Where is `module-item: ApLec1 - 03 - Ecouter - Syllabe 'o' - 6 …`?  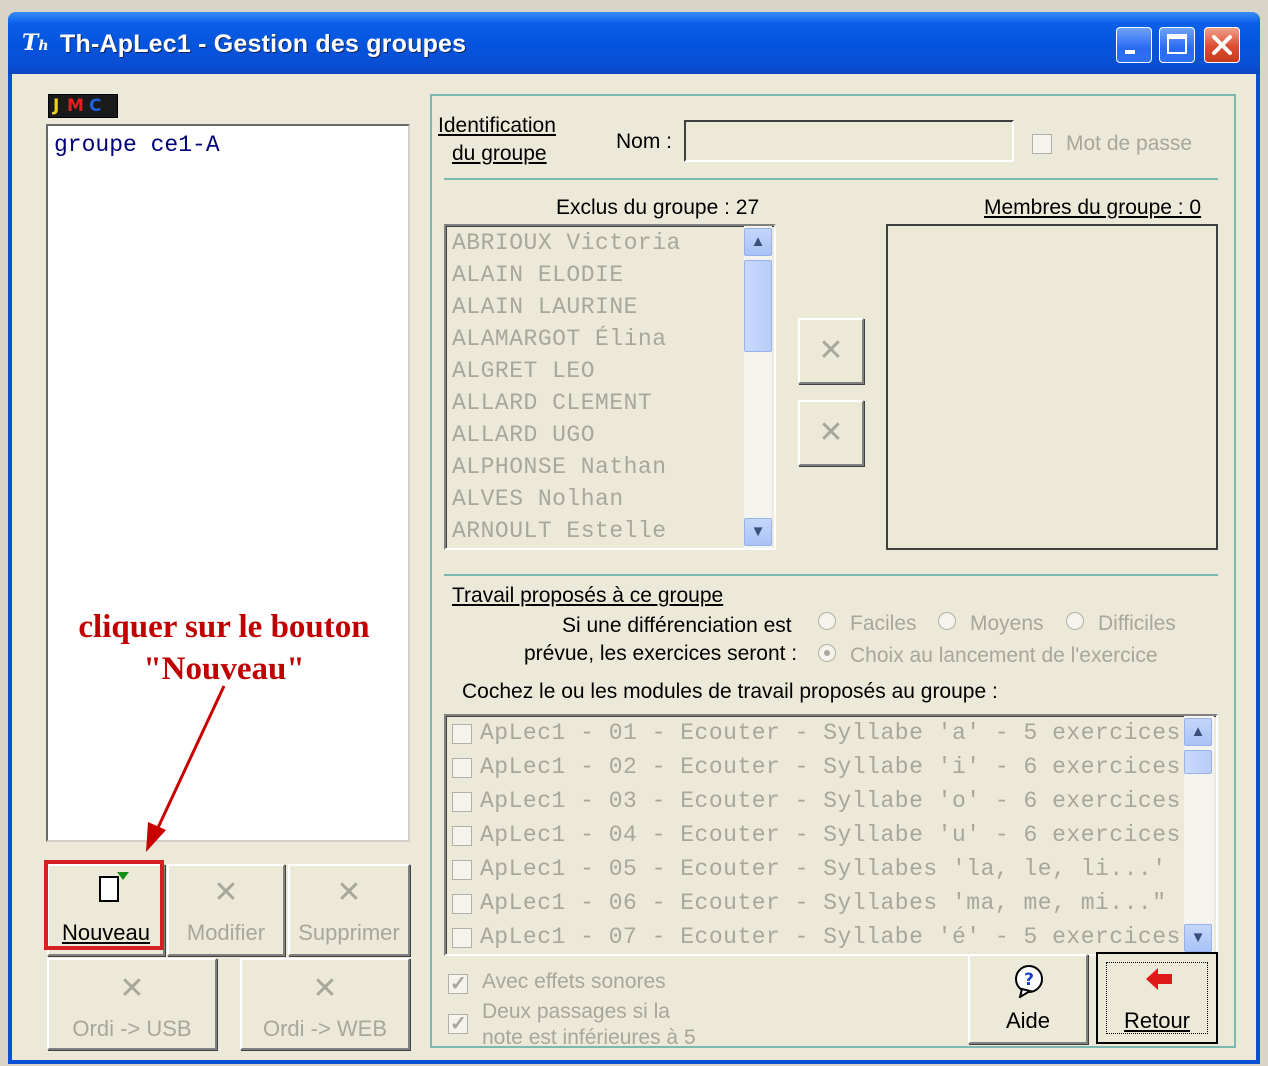
module-item: ApLec1 - 03 - Ecouter - Syllabe 'o' - 6 … is located at coordinates (830, 801).